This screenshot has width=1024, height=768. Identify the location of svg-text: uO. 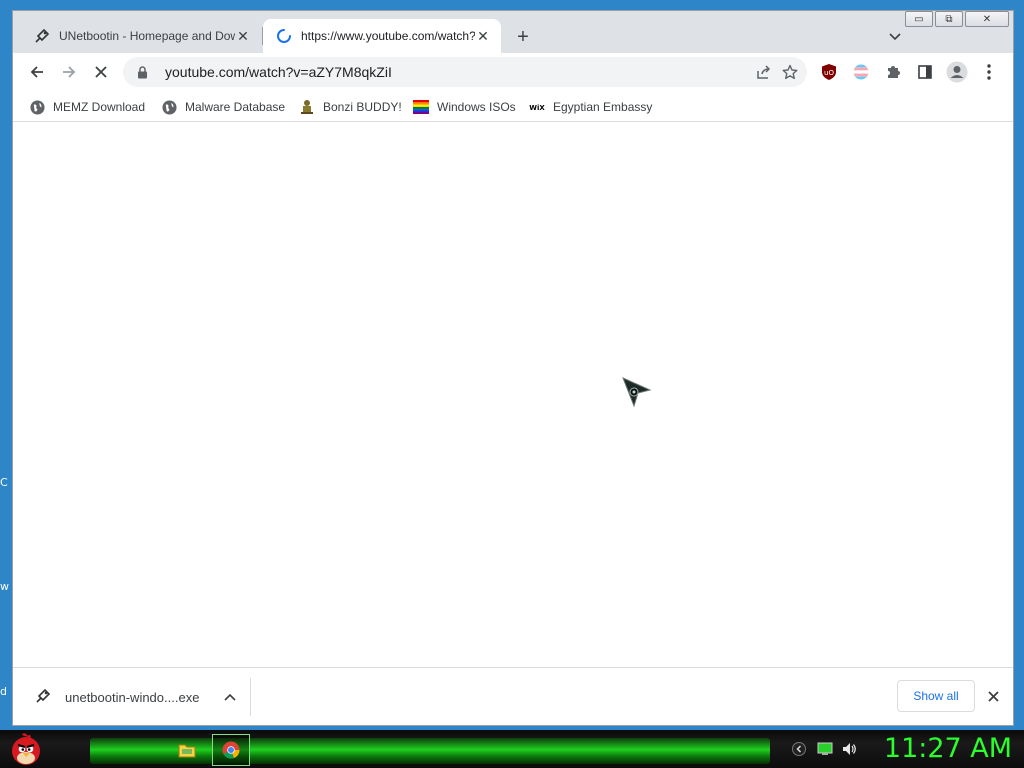
(829, 73).